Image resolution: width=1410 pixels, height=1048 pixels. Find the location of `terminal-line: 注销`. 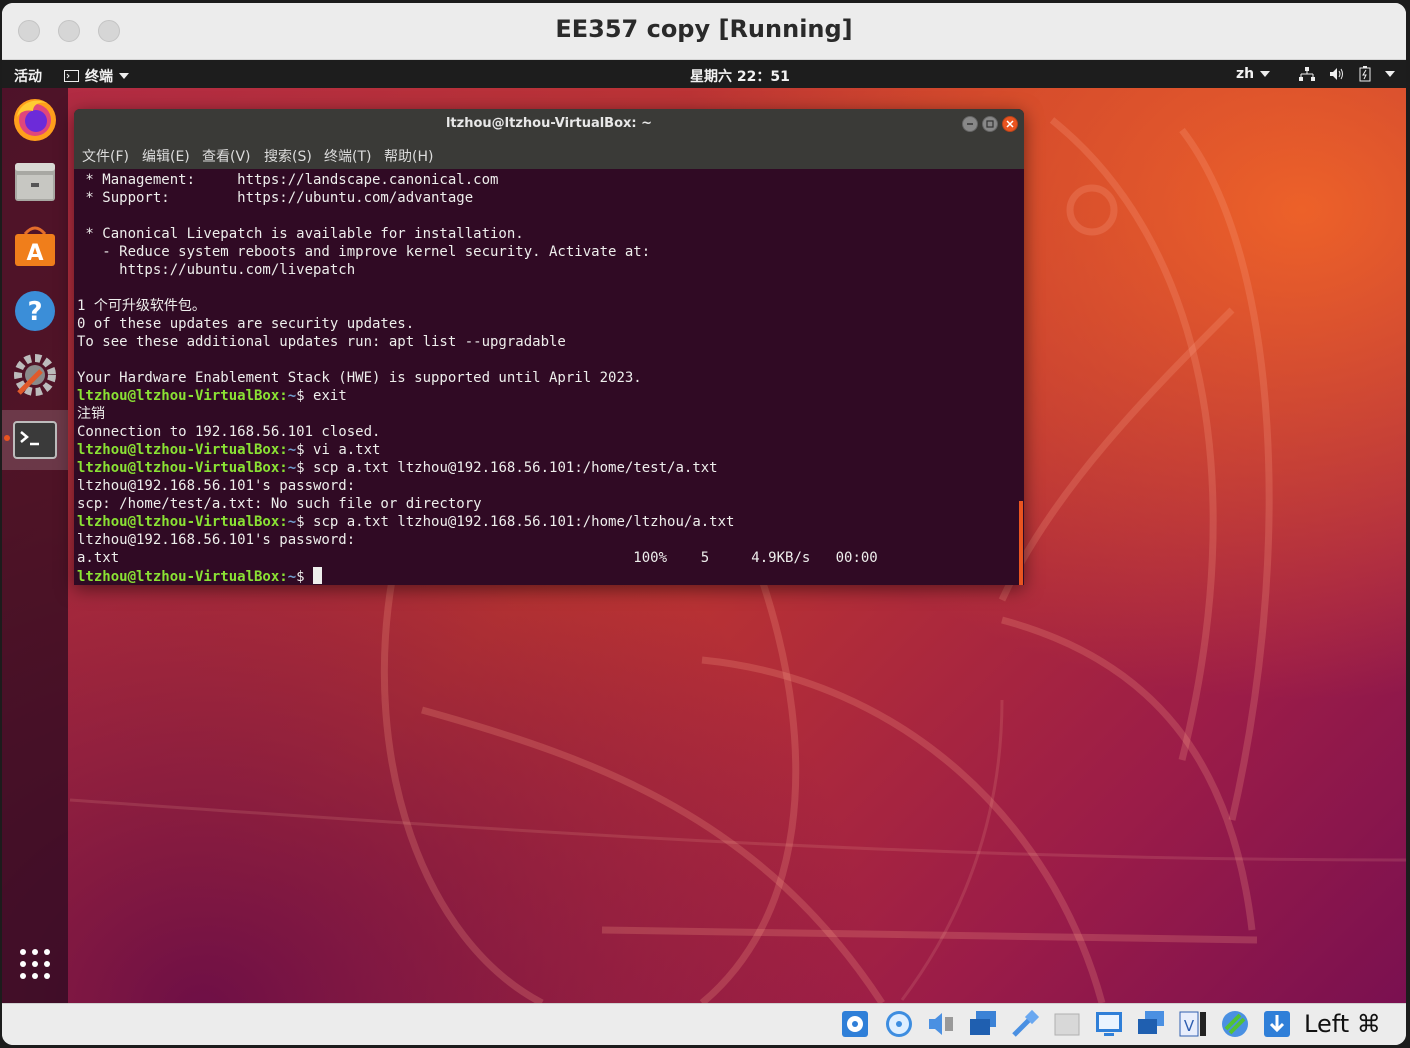

terminal-line: 注销 is located at coordinates (91, 414).